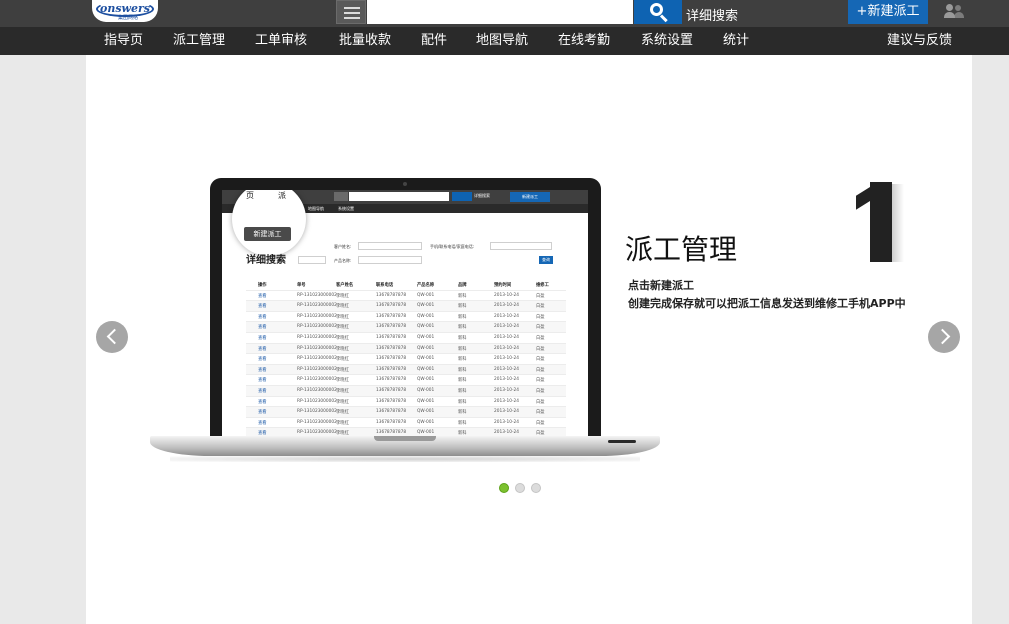 This screenshot has width=1009, height=624. What do you see at coordinates (584, 41) in the screenshot?
I see `nav-item-attendance: 在线考勤` at bounding box center [584, 41].